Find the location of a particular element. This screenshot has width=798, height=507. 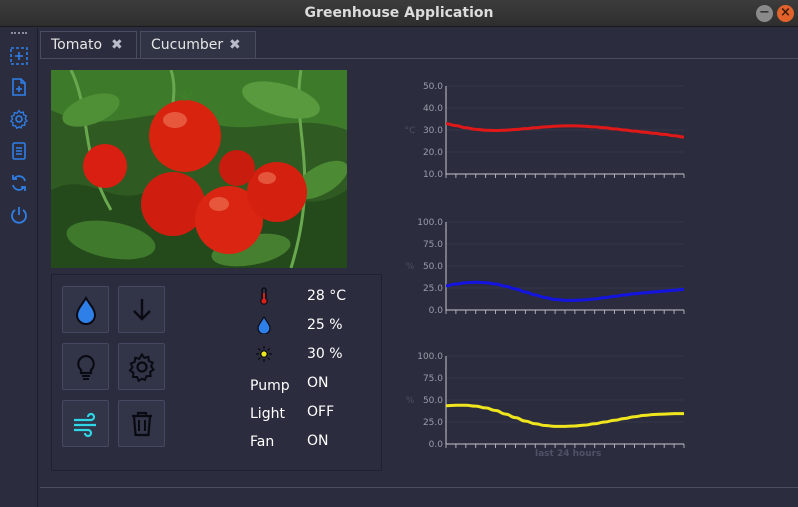

temperature-chart: 50.0 40.0 30.0 20.0 10.0 °C is located at coordinates (545, 132).